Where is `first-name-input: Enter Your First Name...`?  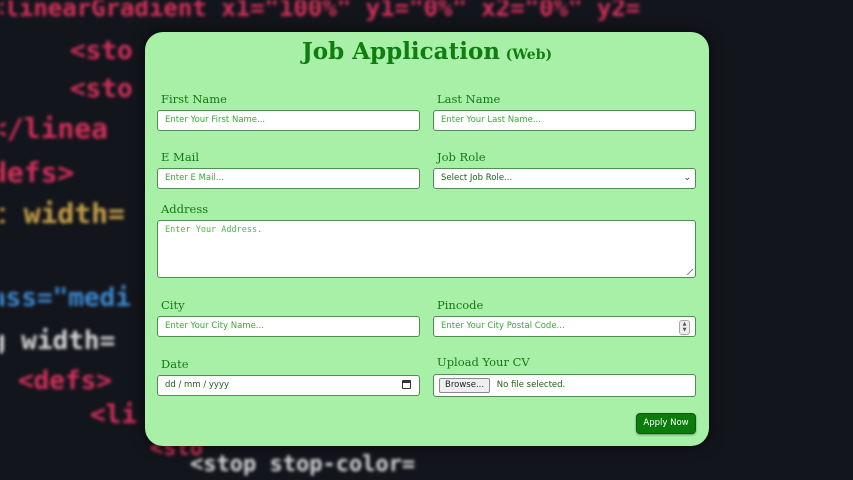 first-name-input: Enter Your First Name... is located at coordinates (288, 120).